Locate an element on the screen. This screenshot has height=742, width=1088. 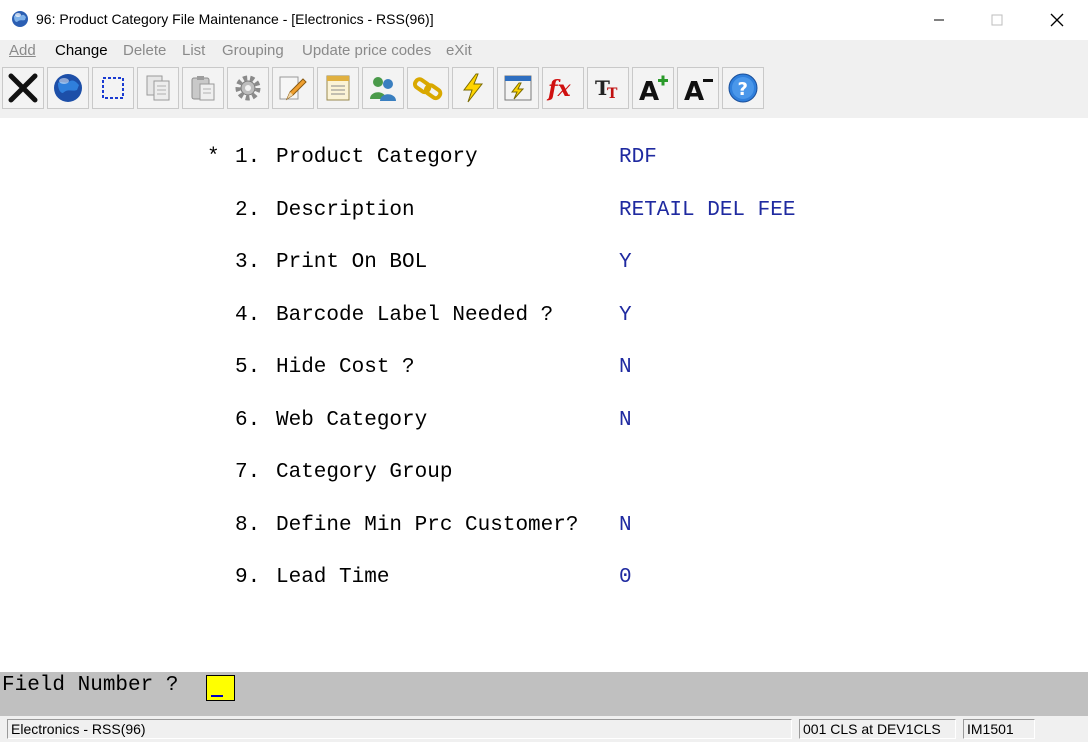
menu-delete: Delete is located at coordinates (144, 50).